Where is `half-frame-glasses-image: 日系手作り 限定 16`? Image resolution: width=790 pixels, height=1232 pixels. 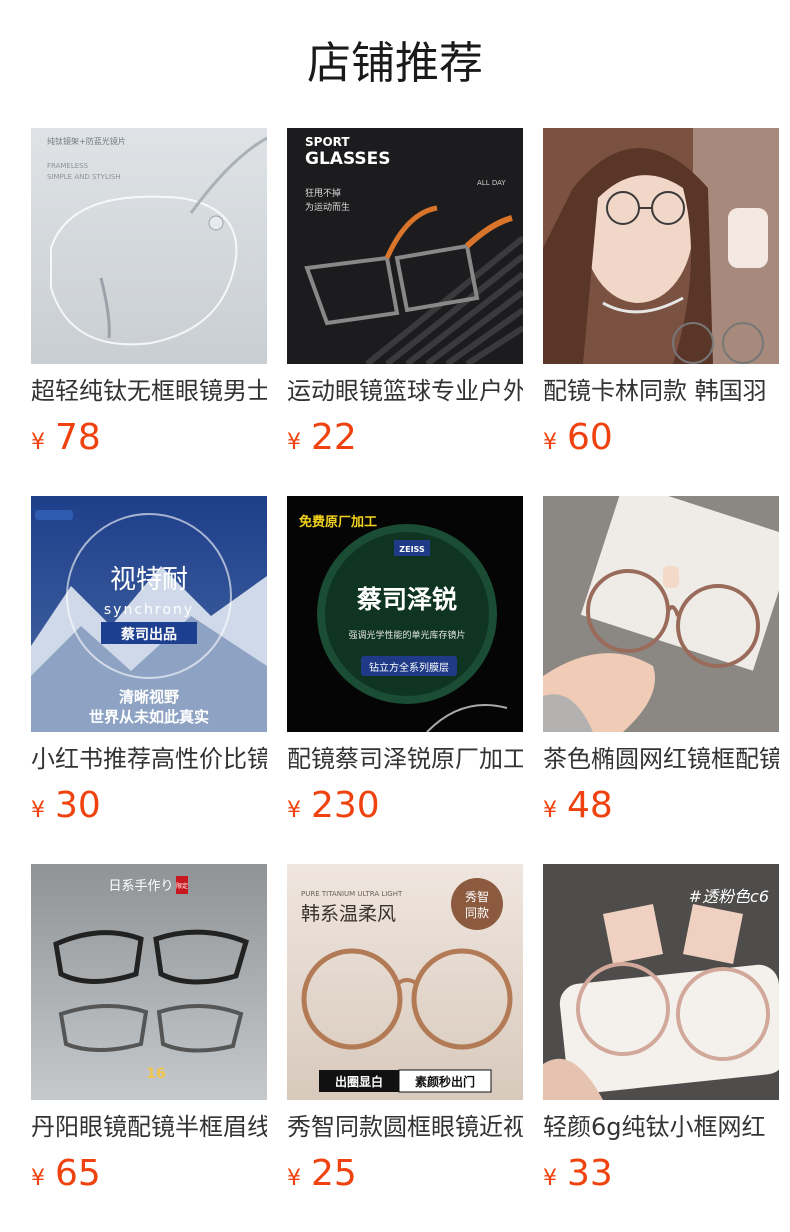 half-frame-glasses-image: 日系手作り 限定 16 is located at coordinates (149, 982).